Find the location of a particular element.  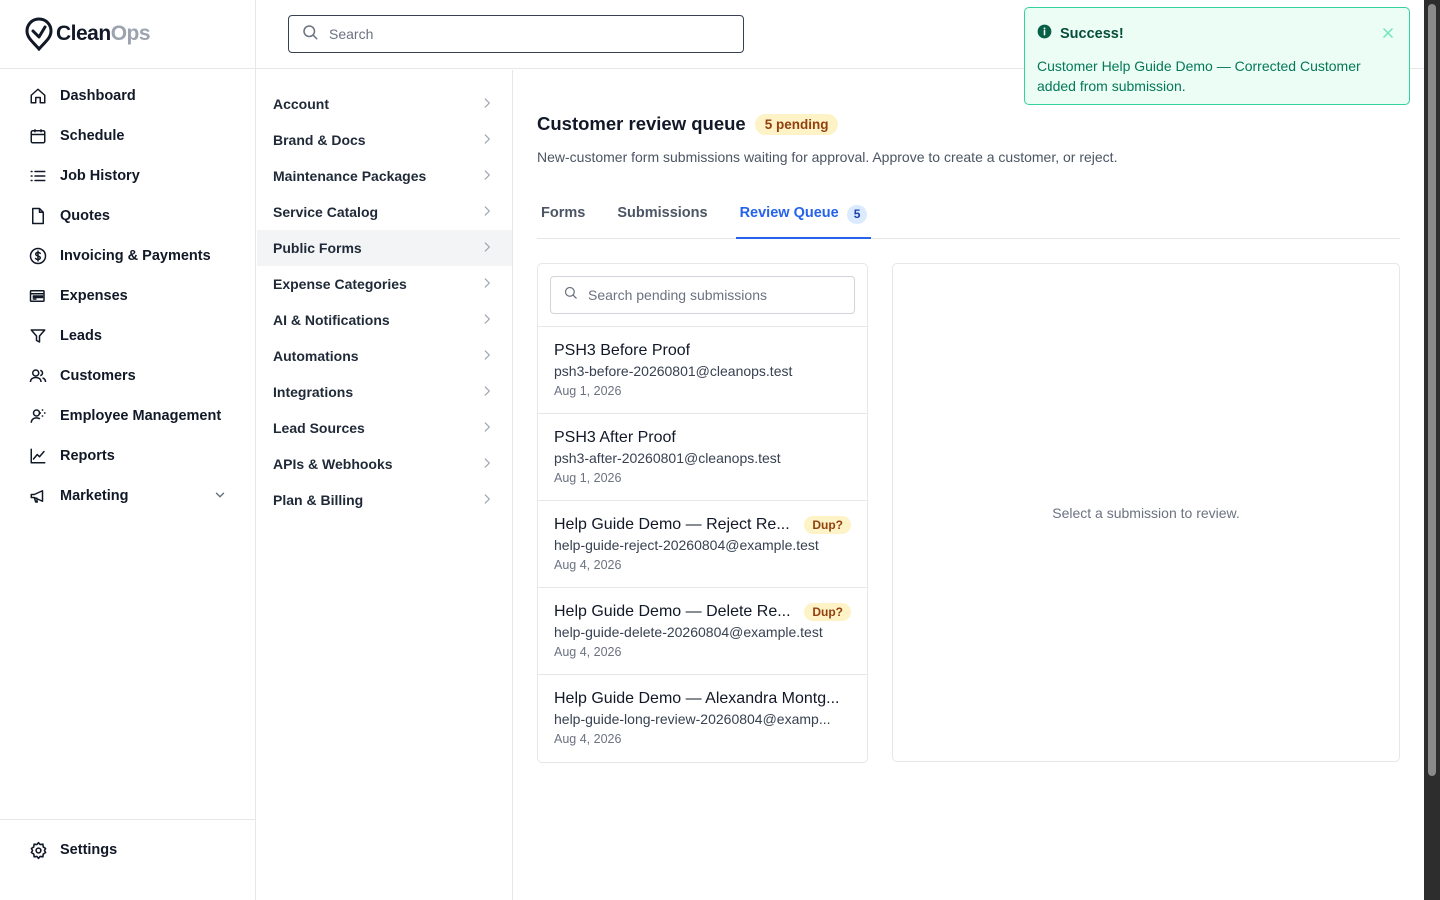

list-search-wrap is located at coordinates (702, 295).